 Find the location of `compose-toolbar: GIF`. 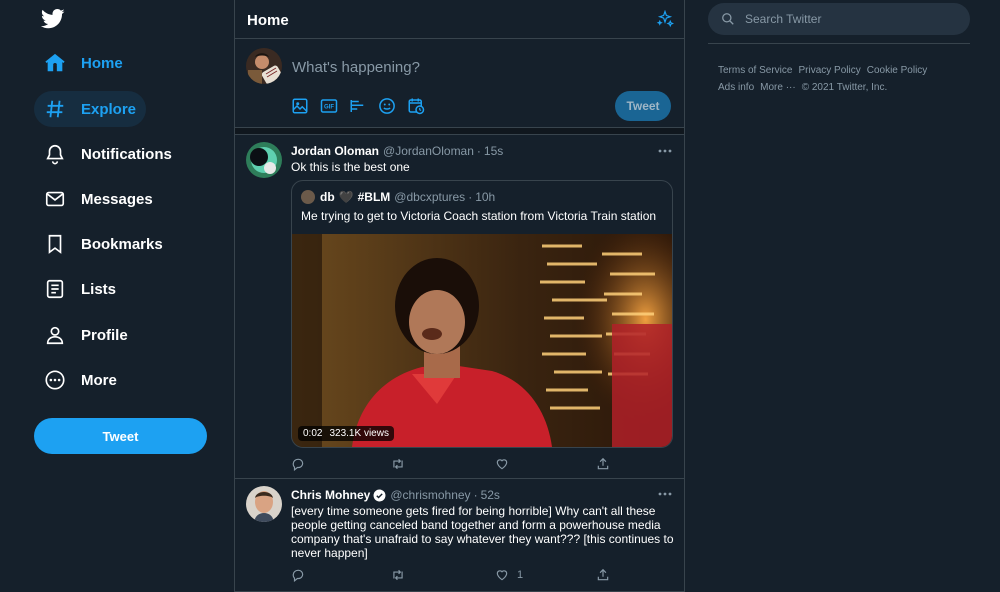

compose-toolbar: GIF is located at coordinates (363, 106).